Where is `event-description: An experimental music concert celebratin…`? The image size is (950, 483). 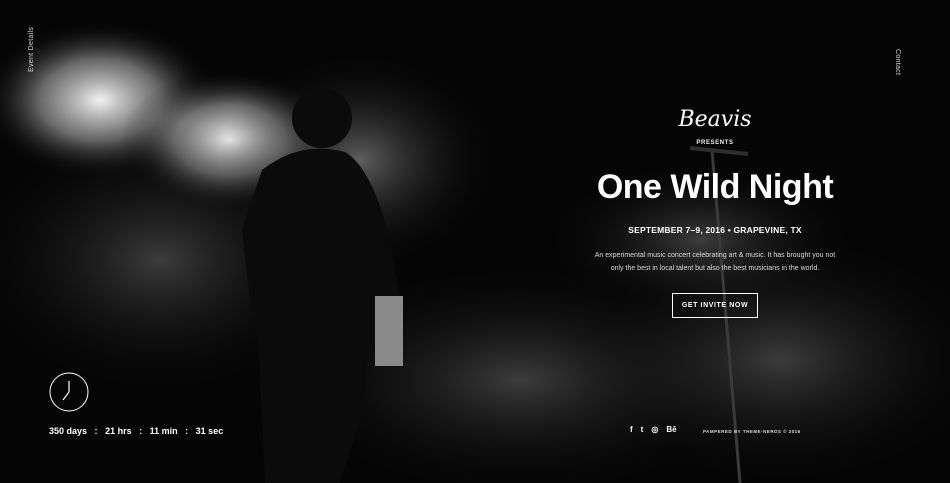 event-description: An experimental music concert celebratin… is located at coordinates (715, 262).